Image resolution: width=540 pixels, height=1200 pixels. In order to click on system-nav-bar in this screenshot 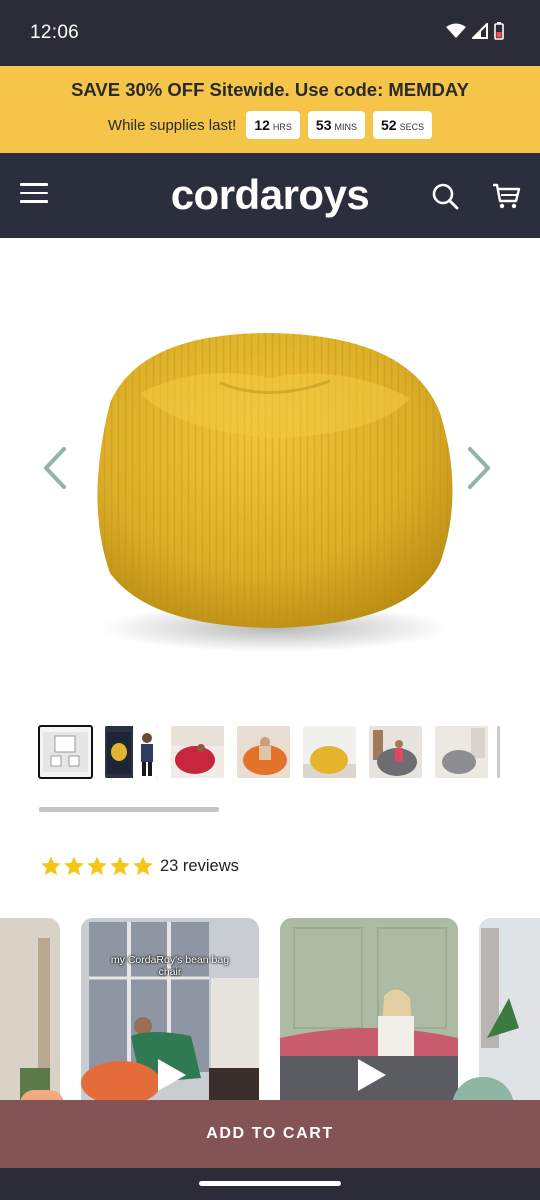, I will do `click(270, 1184)`.